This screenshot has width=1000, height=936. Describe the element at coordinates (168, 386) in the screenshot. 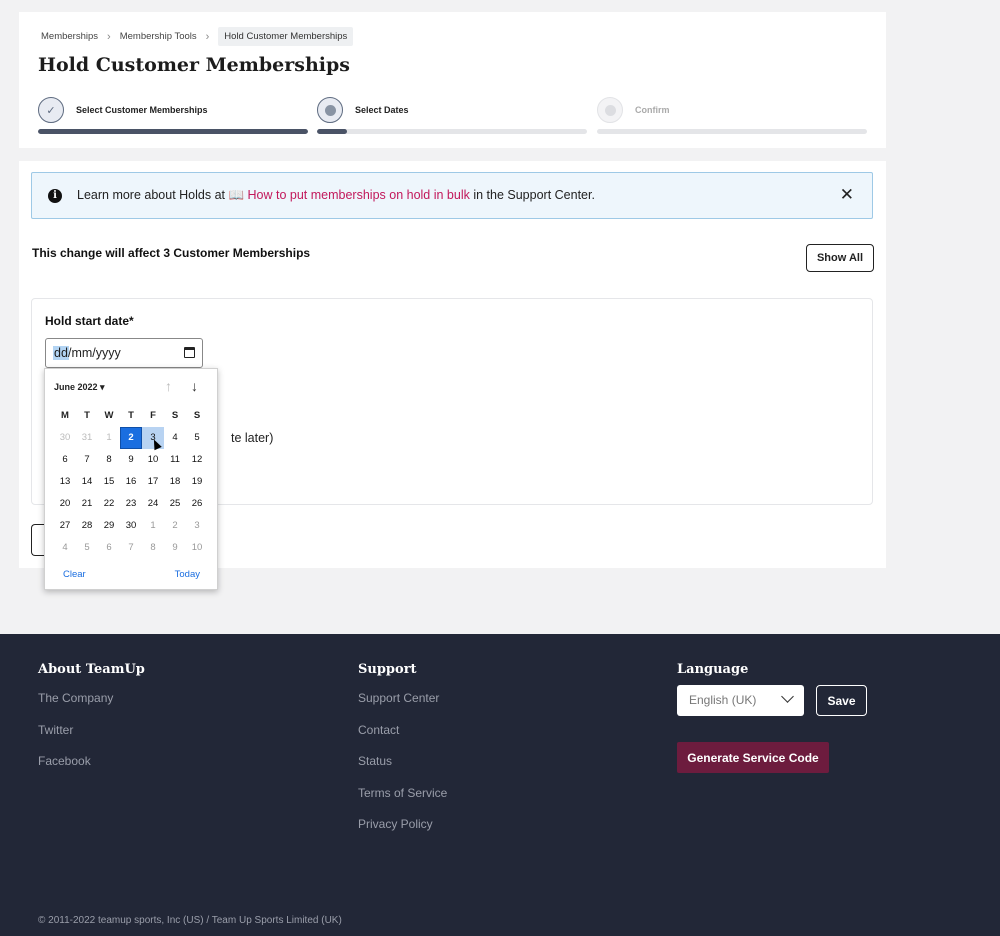

I see `arrow-up-icon: ↑` at that location.